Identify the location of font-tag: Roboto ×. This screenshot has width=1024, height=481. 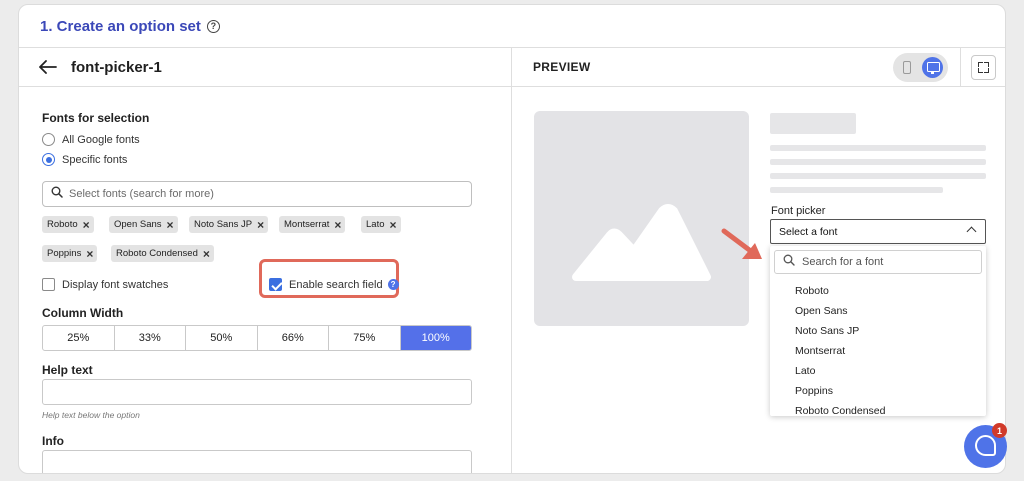
(68, 224).